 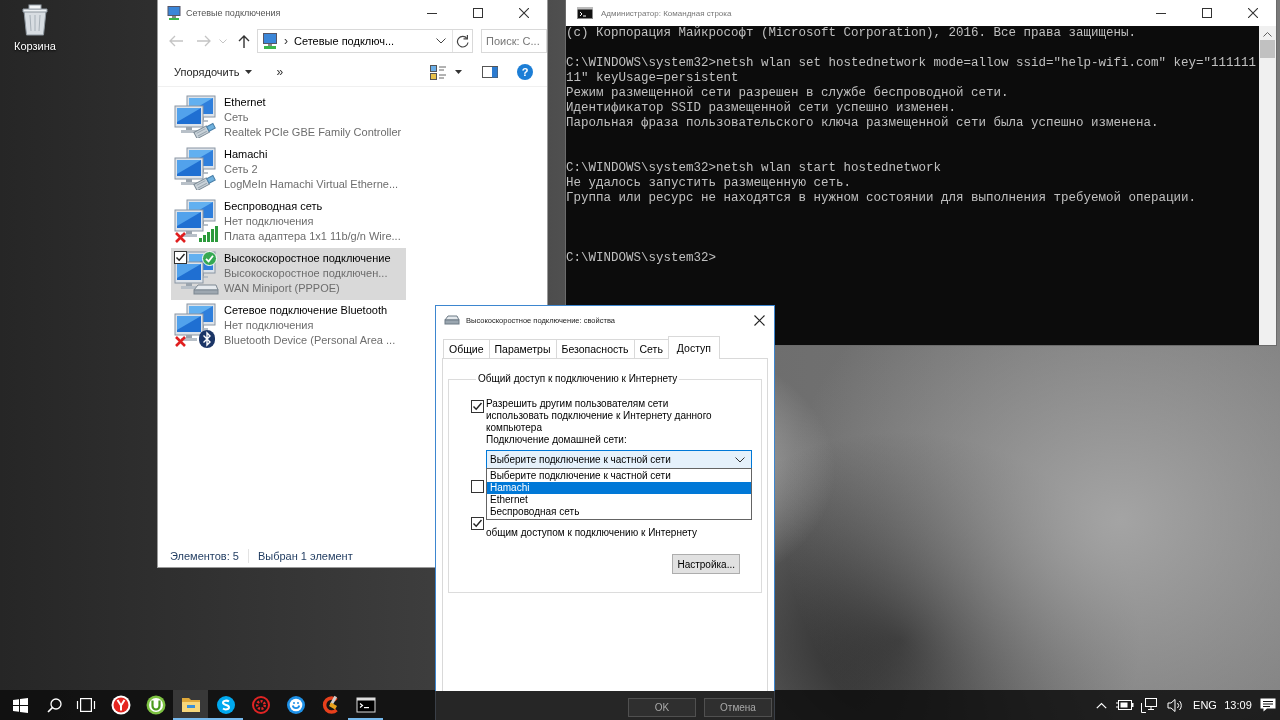 I want to click on dropdown-option: Hamachi, so click(x=619, y=488).